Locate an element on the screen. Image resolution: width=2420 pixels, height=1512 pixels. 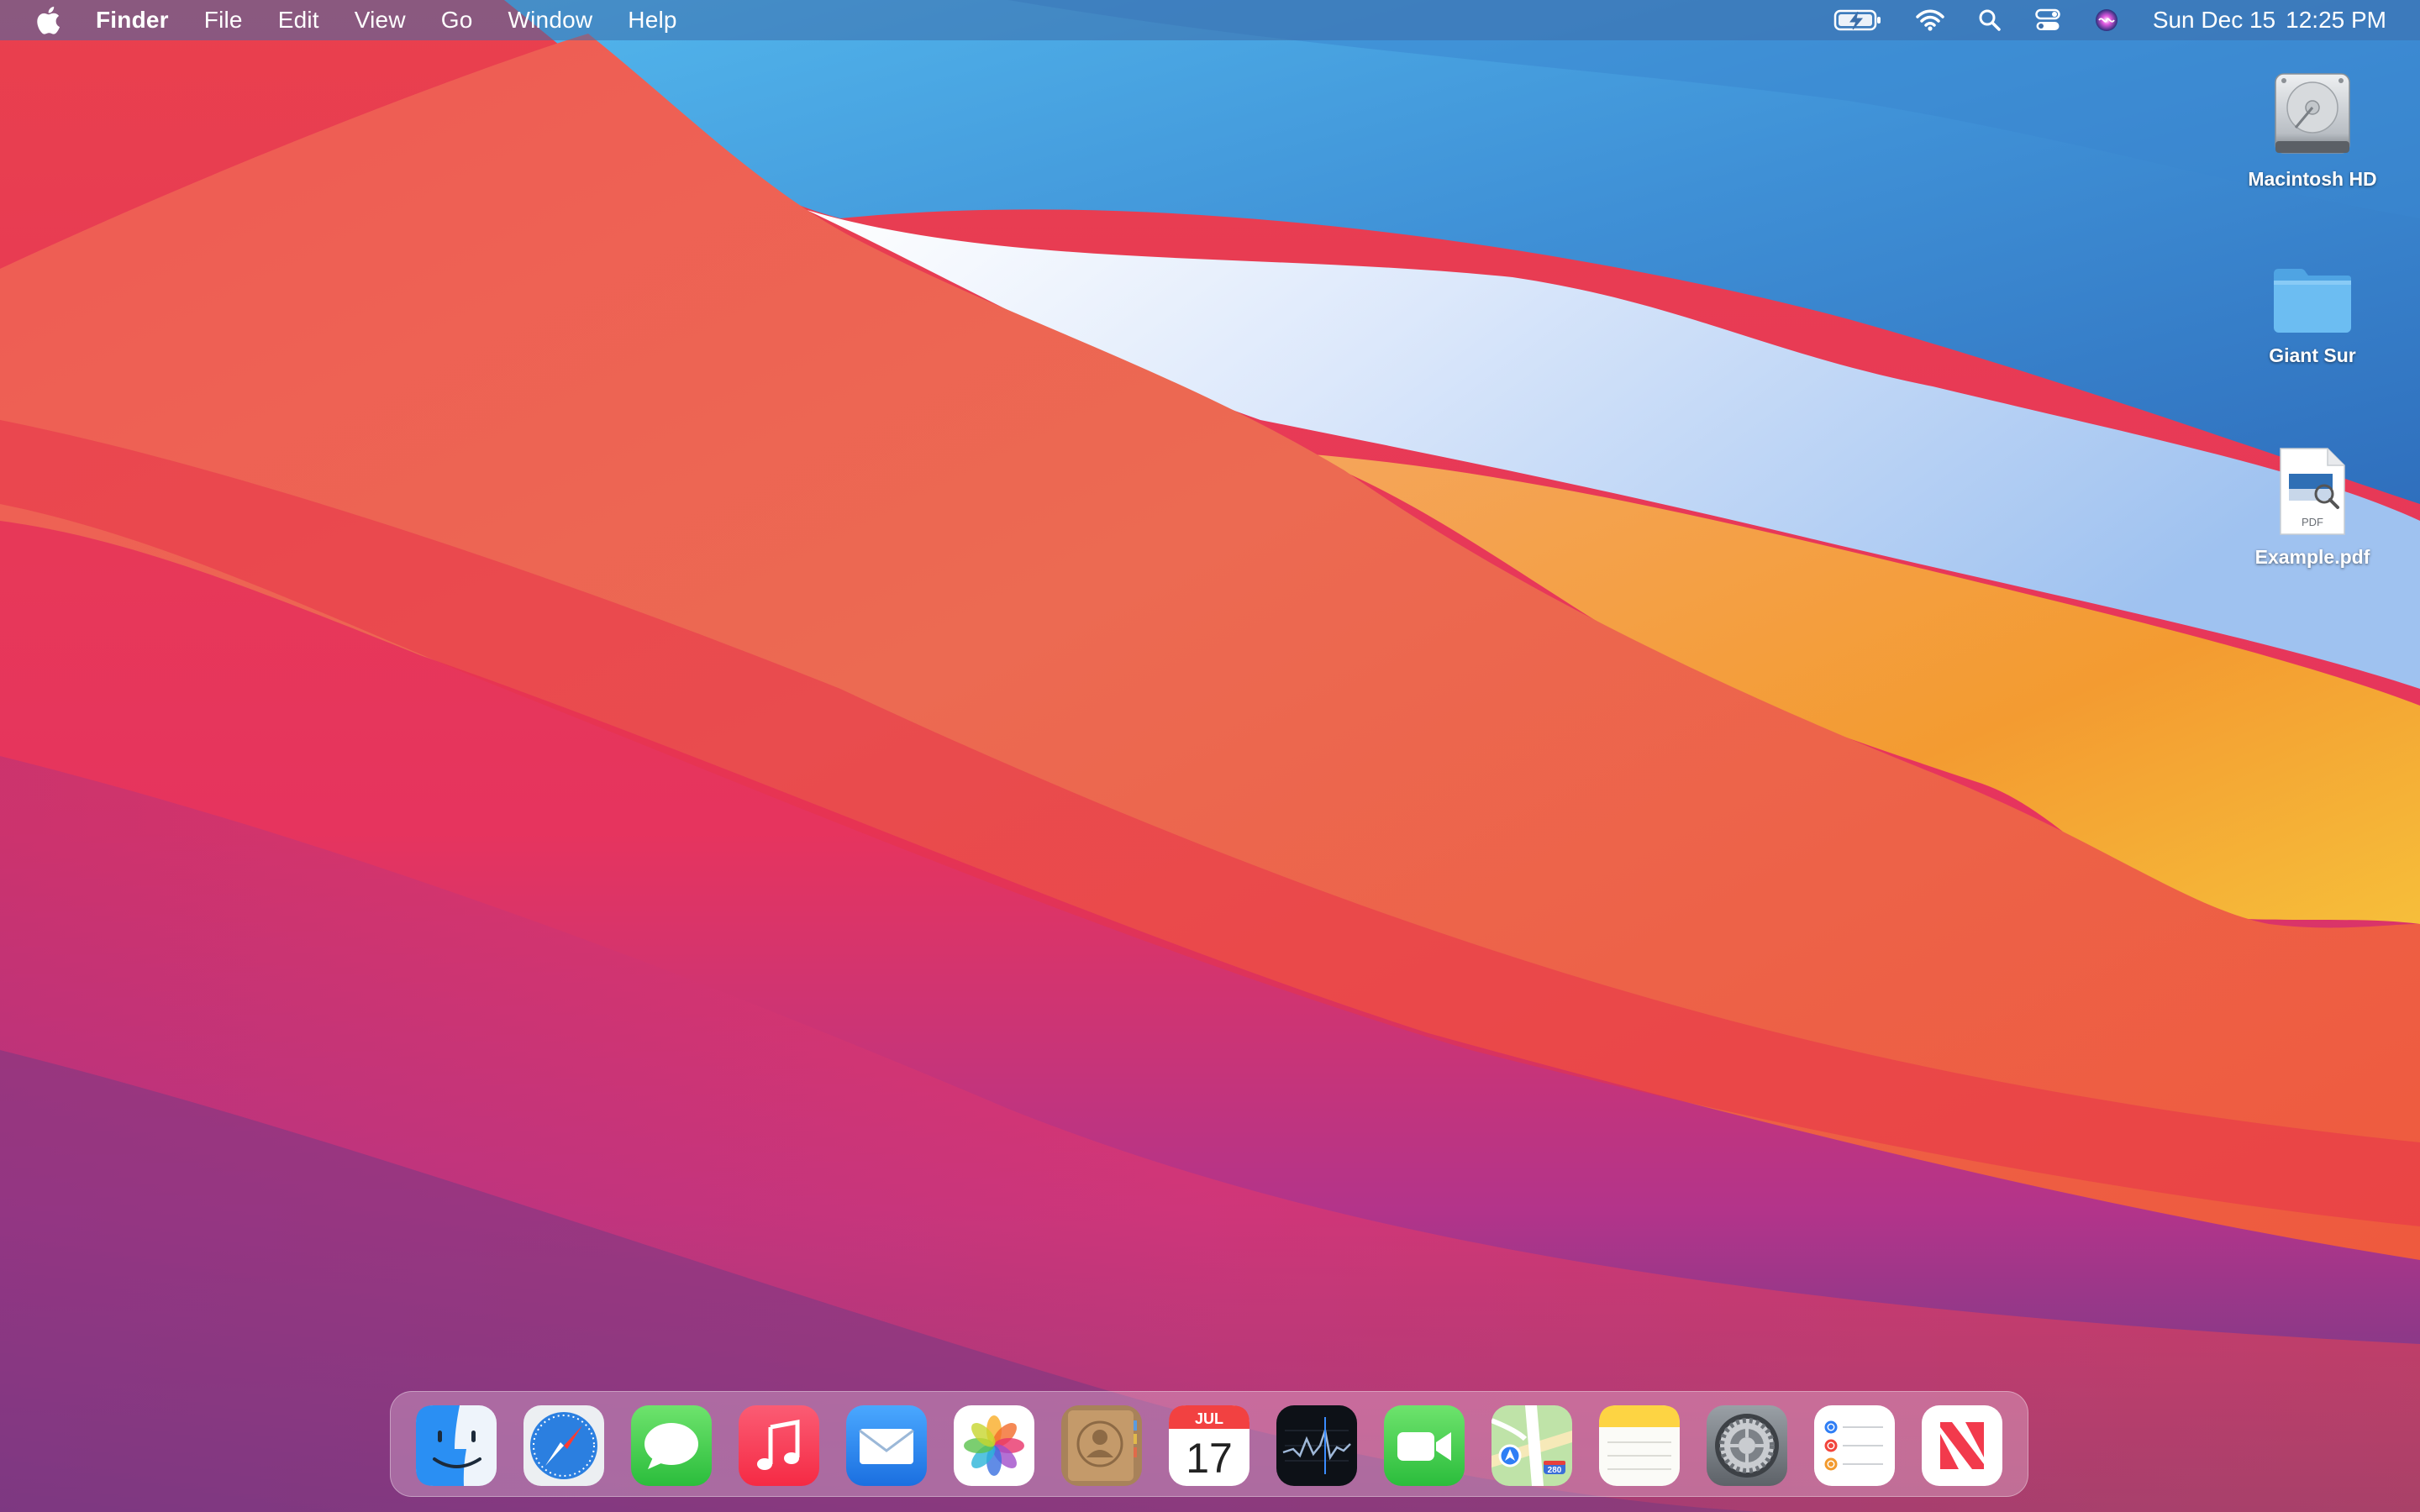
notes-icon is located at coordinates (1639, 1445).